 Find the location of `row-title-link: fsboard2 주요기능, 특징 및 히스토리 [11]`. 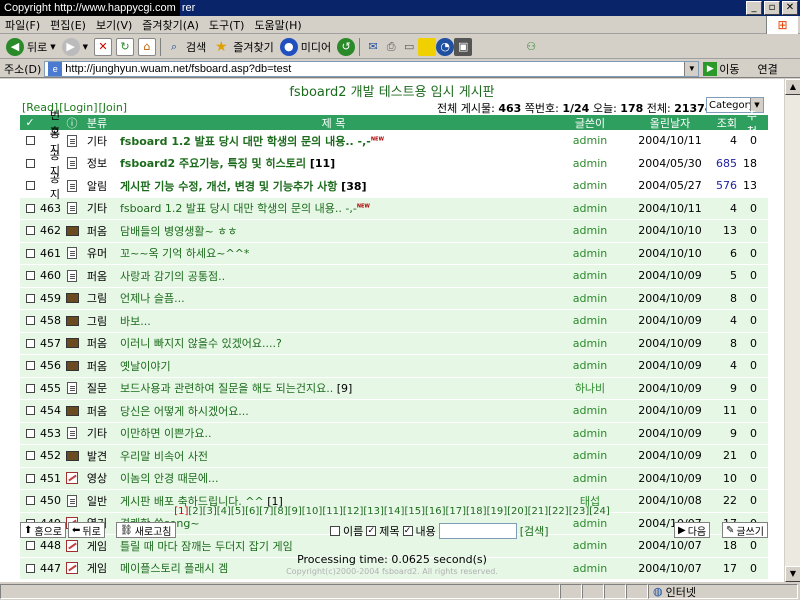

row-title-link: fsboard2 주요기능, 특징 및 히스토리 [11] is located at coordinates (329, 163).